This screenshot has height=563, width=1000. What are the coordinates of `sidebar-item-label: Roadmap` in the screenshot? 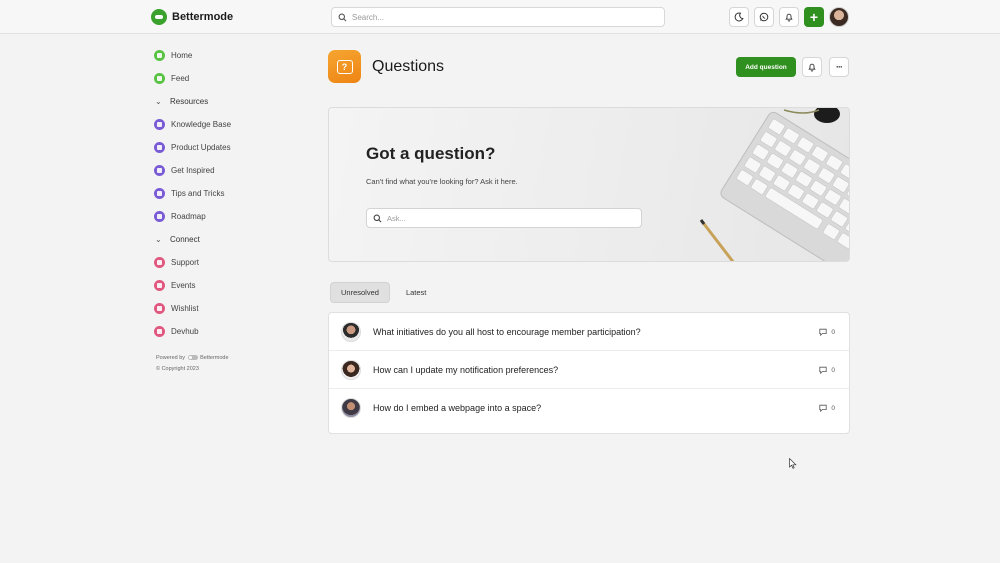 It's located at (188, 216).